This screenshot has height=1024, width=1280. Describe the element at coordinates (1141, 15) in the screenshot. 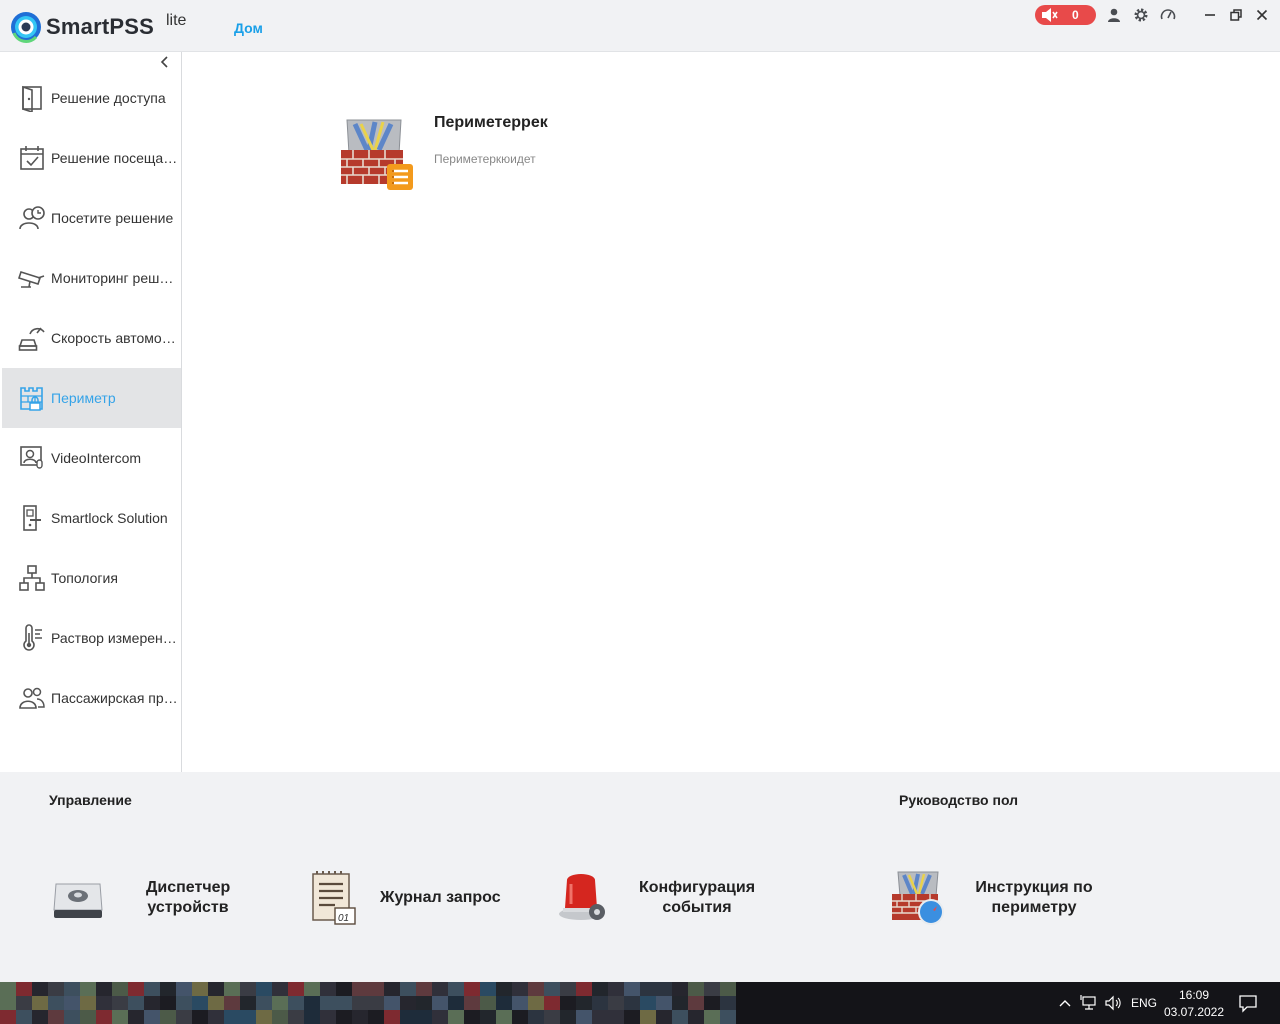

I see `gear-icon` at that location.